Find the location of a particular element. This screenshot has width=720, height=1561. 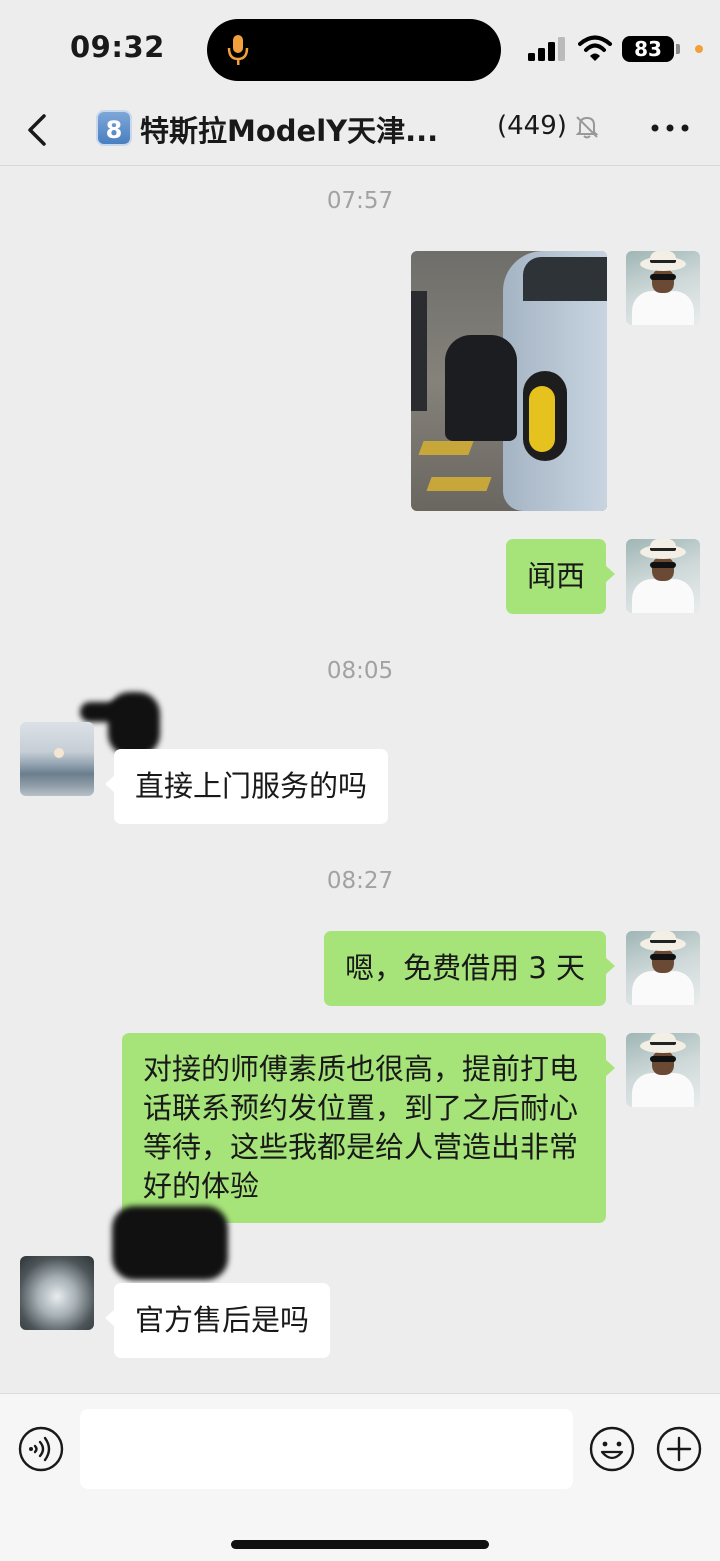

image-message is located at coordinates (509, 381).